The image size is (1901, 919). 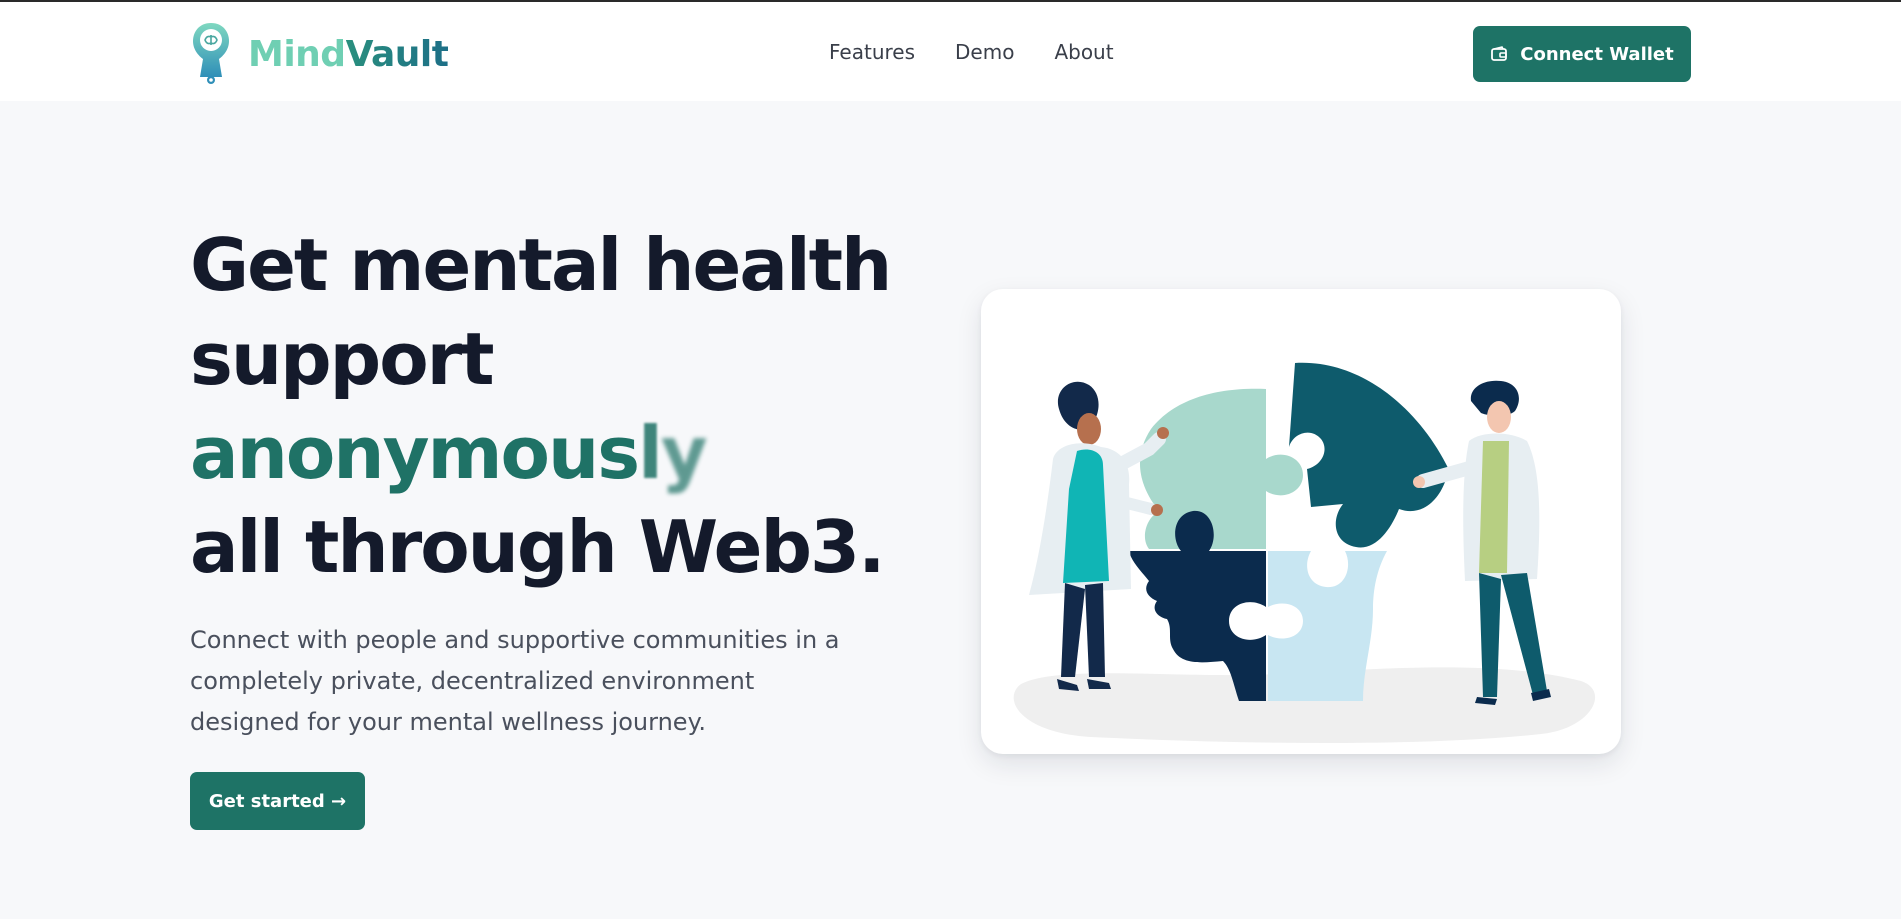 I want to click on person-right, so click(x=1482, y=542).